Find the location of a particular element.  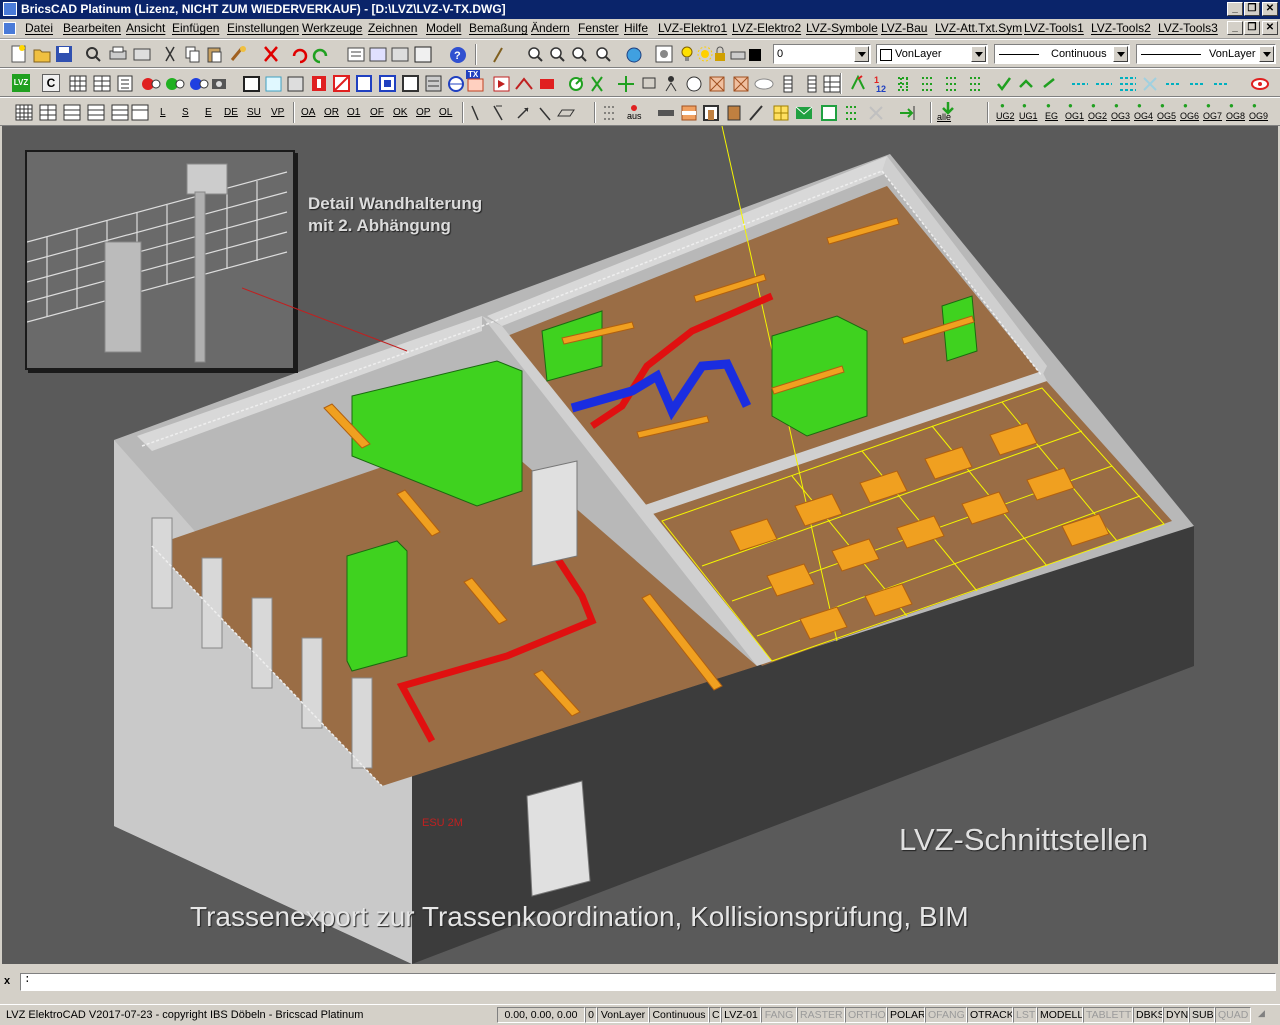

bricscad-app-icon is located at coordinates (10, 9).